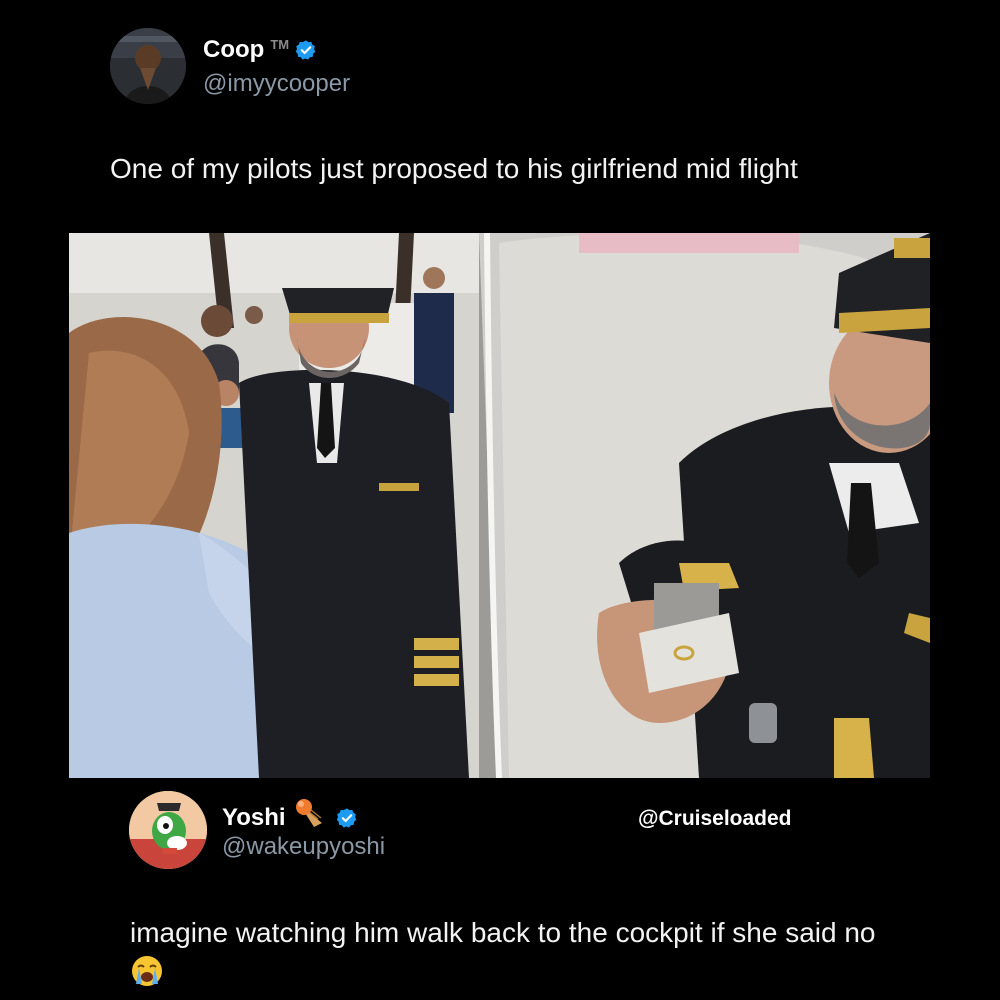  I want to click on trademark-mark: TM, so click(280, 44).